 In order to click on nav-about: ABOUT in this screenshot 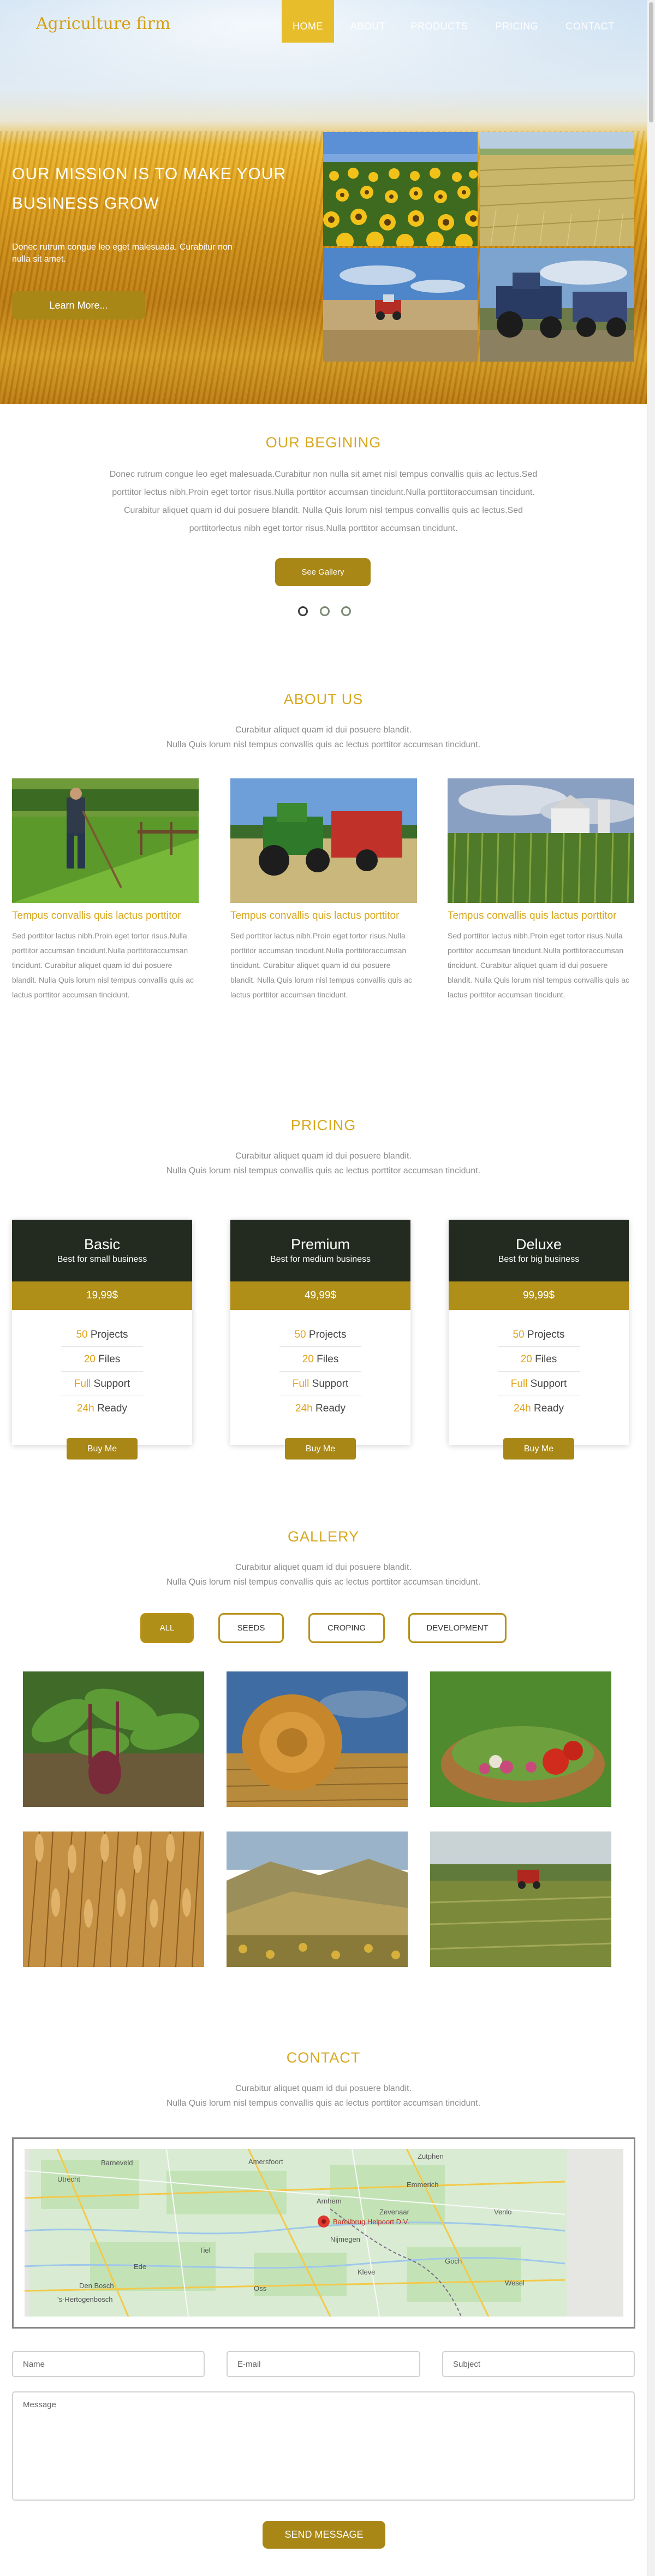, I will do `click(368, 21)`.